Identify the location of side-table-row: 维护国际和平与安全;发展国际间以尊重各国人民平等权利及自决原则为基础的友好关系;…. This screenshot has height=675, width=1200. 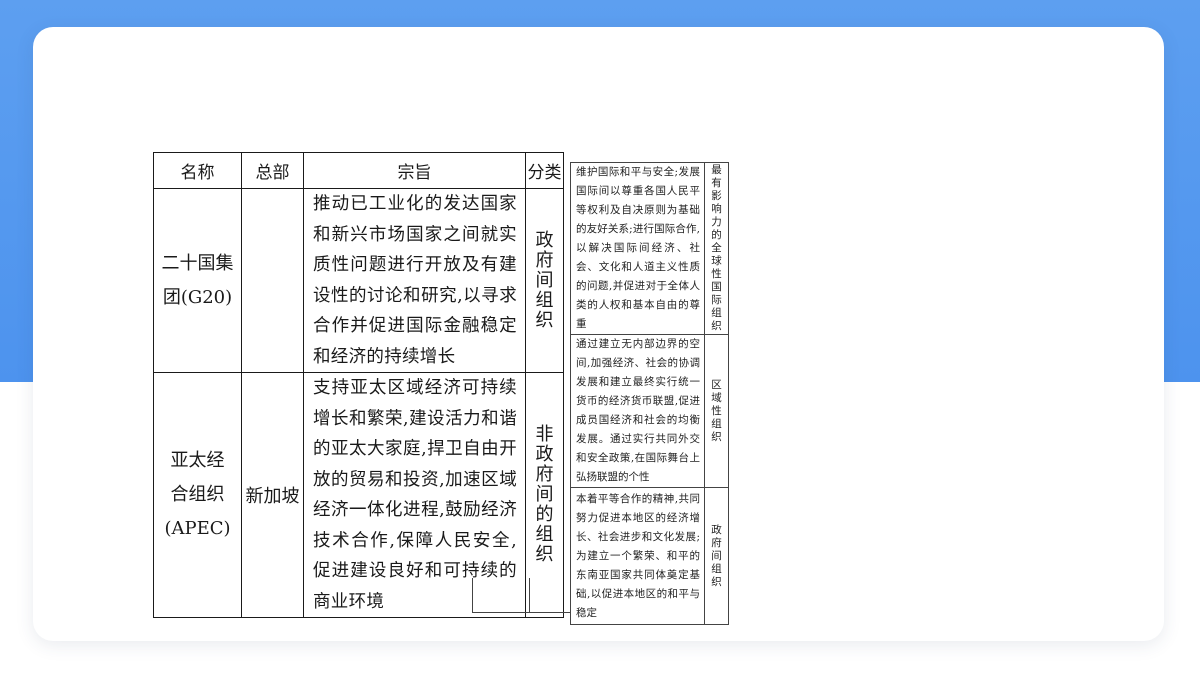
(649, 248).